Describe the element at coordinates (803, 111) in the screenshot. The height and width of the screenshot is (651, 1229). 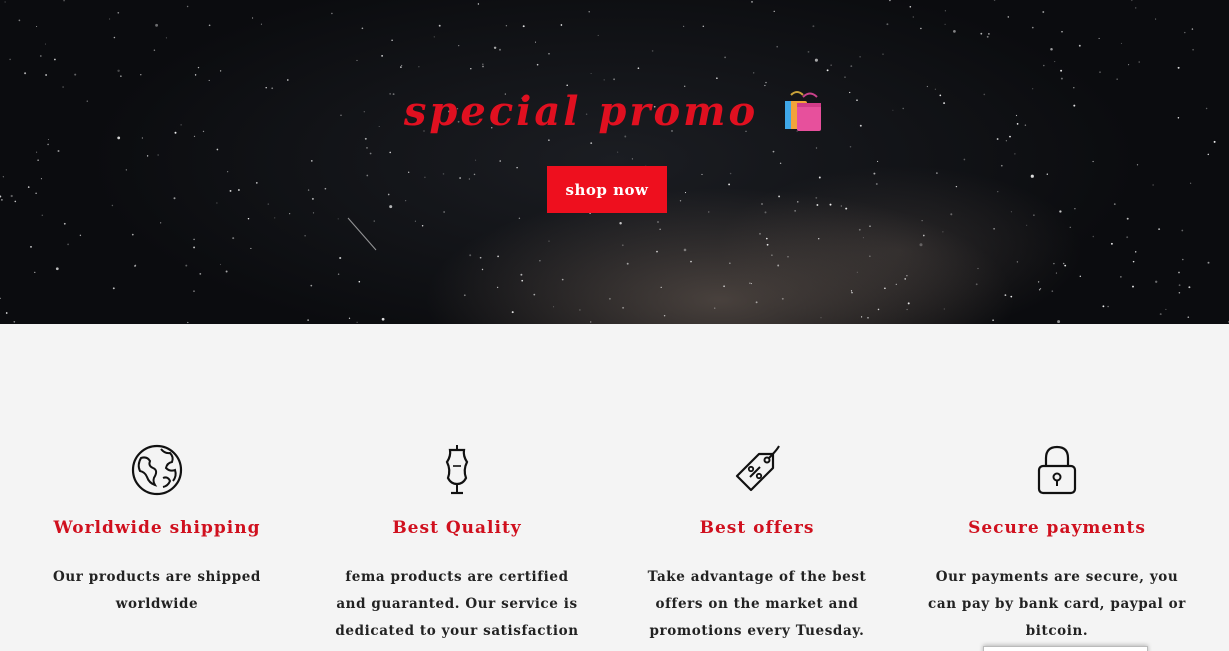
I see `shopping-bags-icon` at that location.